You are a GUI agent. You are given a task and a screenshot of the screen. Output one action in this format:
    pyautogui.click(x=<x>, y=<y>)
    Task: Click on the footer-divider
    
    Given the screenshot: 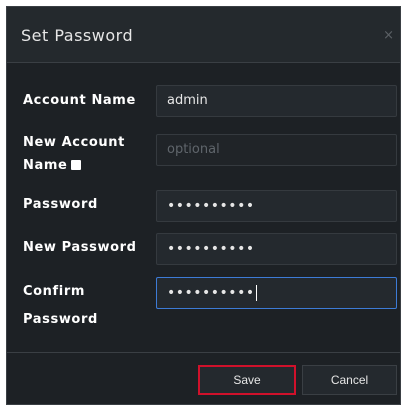 What is the action you would take?
    pyautogui.click(x=203, y=352)
    